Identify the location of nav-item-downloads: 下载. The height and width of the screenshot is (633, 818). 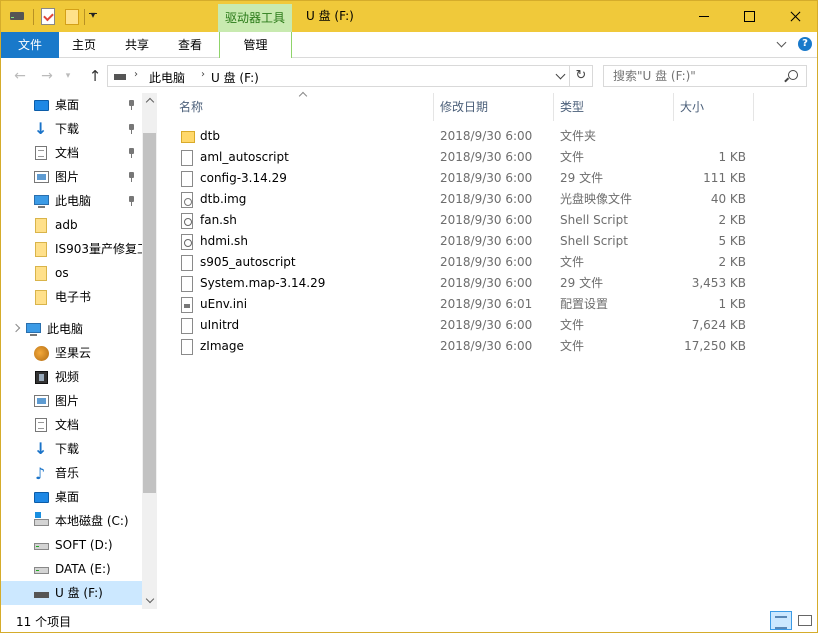
(71, 129).